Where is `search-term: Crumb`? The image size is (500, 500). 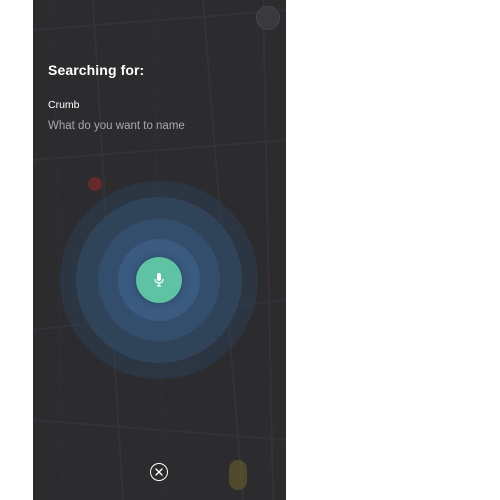 search-term: Crumb is located at coordinates (64, 105).